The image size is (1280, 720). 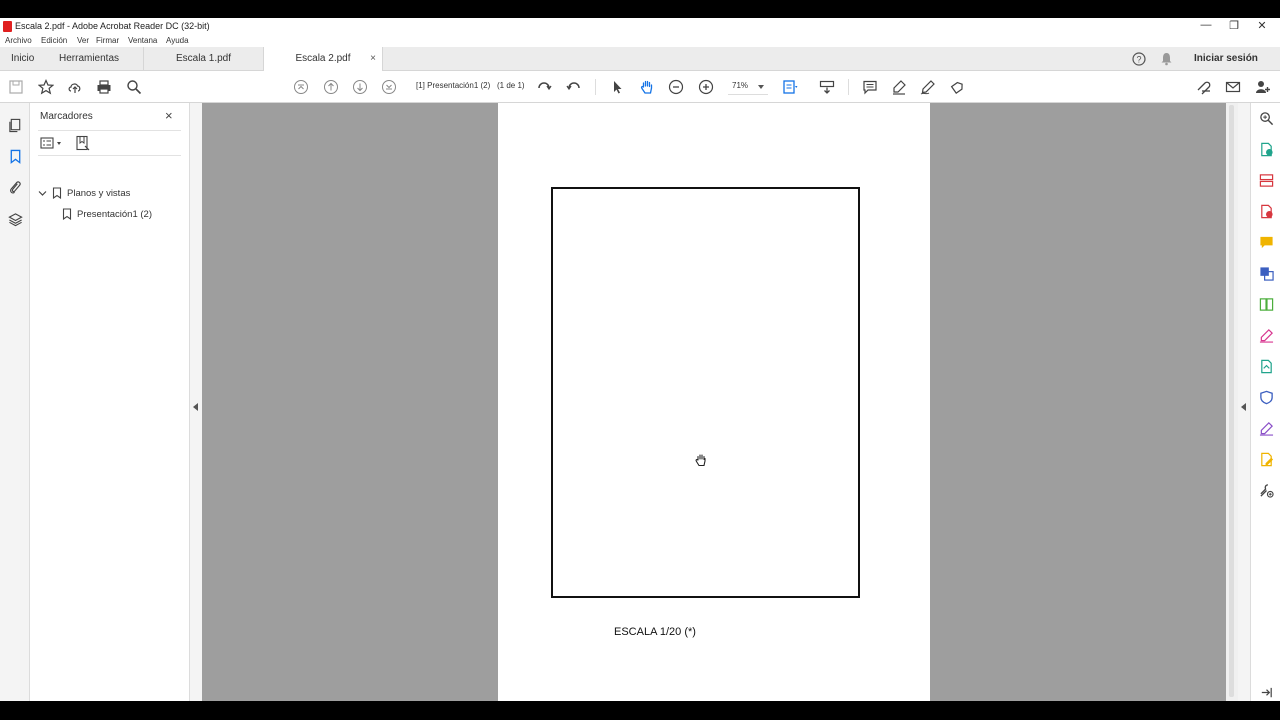 I want to click on tool-request-signature-button, so click(x=1266, y=428).